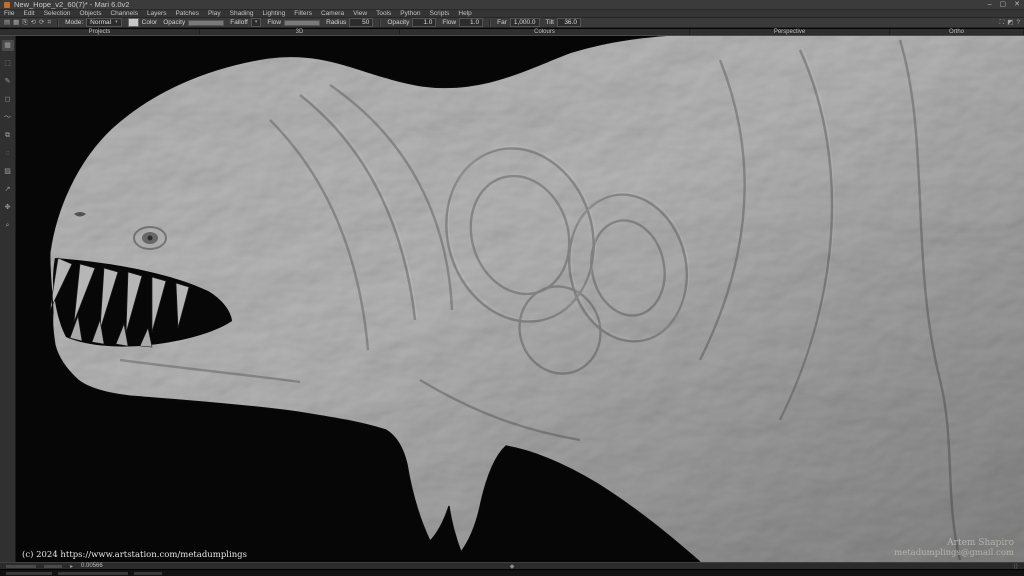 The height and width of the screenshot is (576, 1024). I want to click on vector-tool-icon: ↗, so click(8, 189).